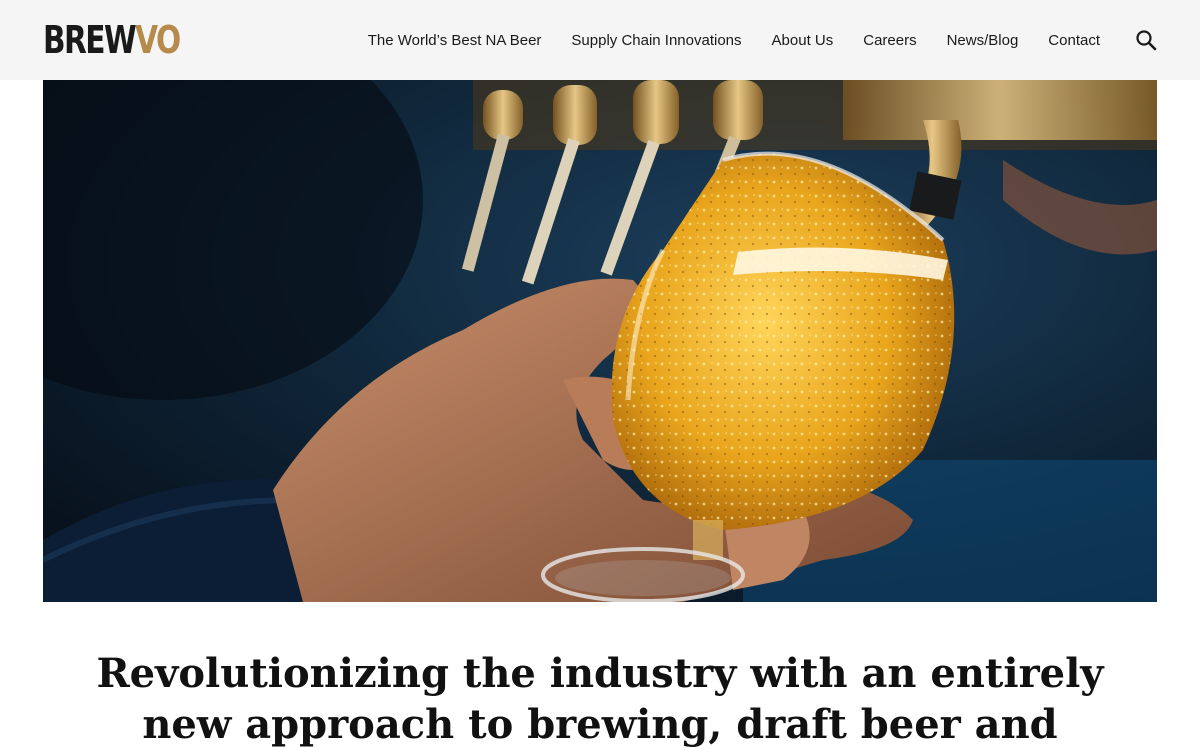 Image resolution: width=1200 pixels, height=750 pixels. What do you see at coordinates (983, 40) in the screenshot?
I see `nav-item-news-blog: News/Blog` at bounding box center [983, 40].